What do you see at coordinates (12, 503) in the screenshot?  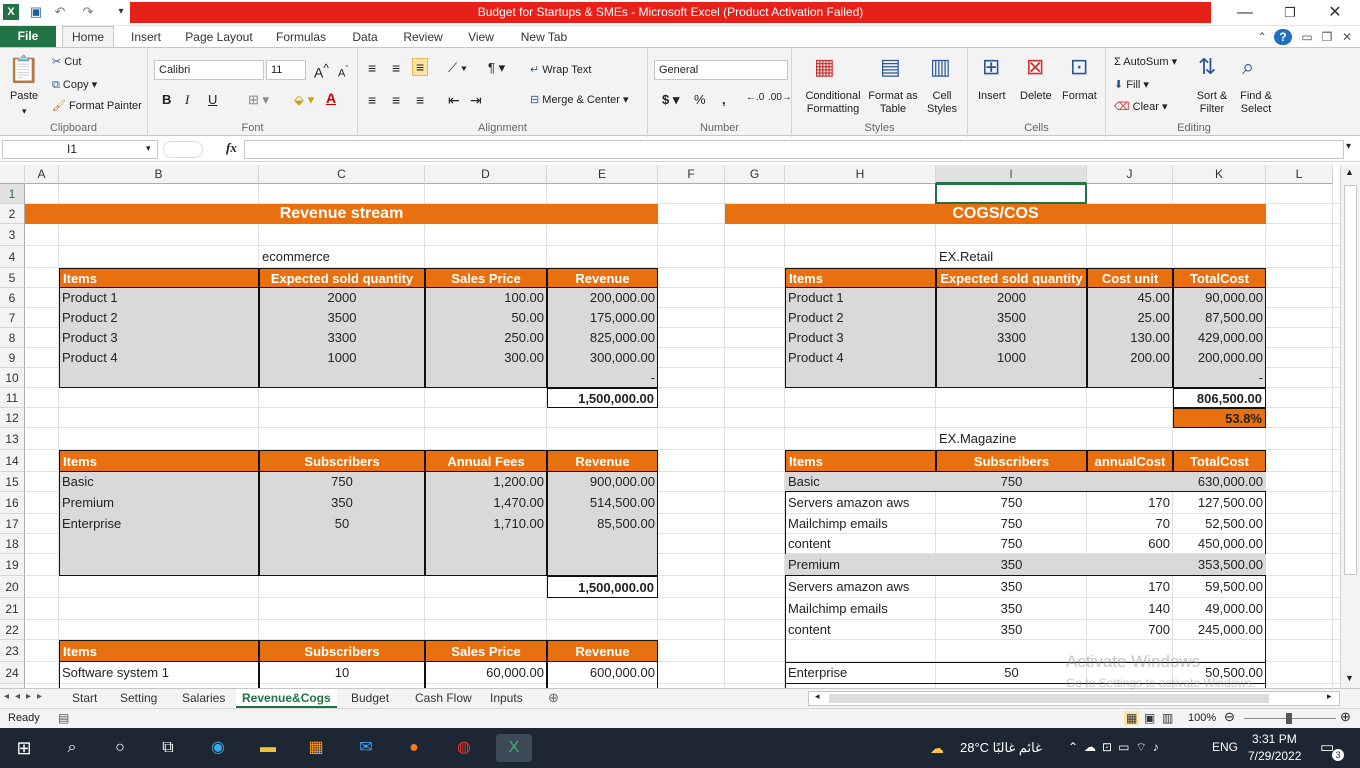 I see `row-header-16: 16` at bounding box center [12, 503].